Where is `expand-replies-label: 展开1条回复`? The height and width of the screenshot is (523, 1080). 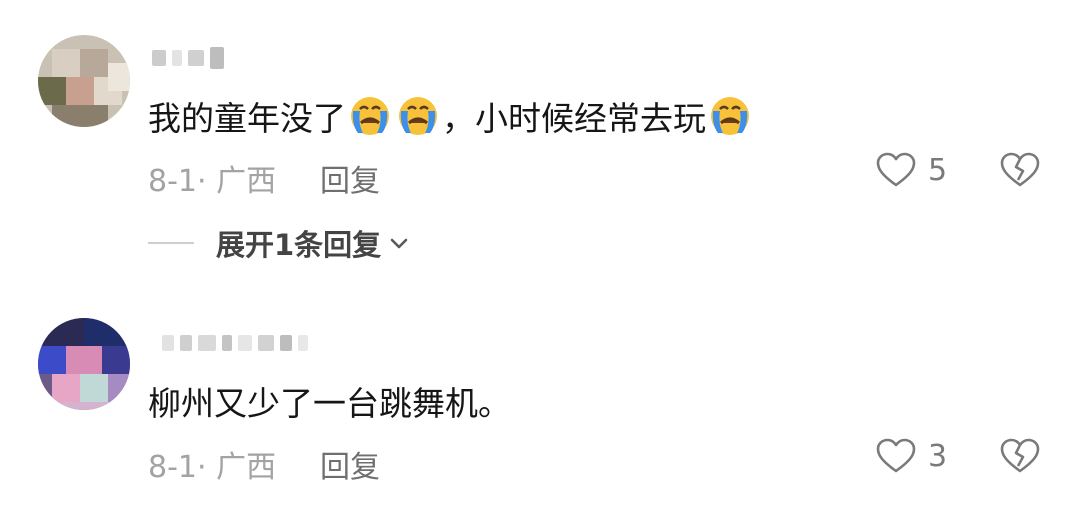
expand-replies-label: 展开1条回复 is located at coordinates (299, 245).